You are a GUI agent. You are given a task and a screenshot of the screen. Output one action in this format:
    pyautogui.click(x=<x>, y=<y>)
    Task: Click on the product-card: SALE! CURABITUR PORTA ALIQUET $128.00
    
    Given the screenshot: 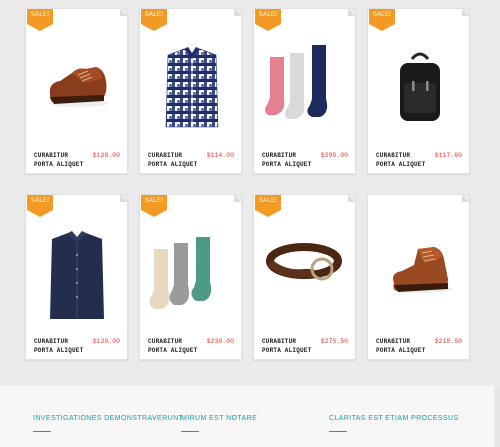 What is the action you would take?
    pyautogui.click(x=76, y=91)
    